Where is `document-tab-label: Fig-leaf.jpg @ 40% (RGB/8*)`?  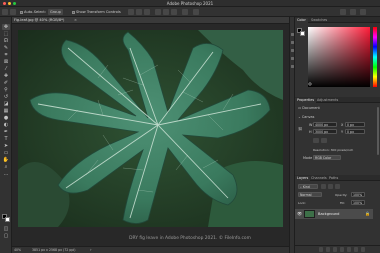
document-tab-label: Fig-leaf.jpg @ 40% (RGB/8*) is located at coordinates (39, 20).